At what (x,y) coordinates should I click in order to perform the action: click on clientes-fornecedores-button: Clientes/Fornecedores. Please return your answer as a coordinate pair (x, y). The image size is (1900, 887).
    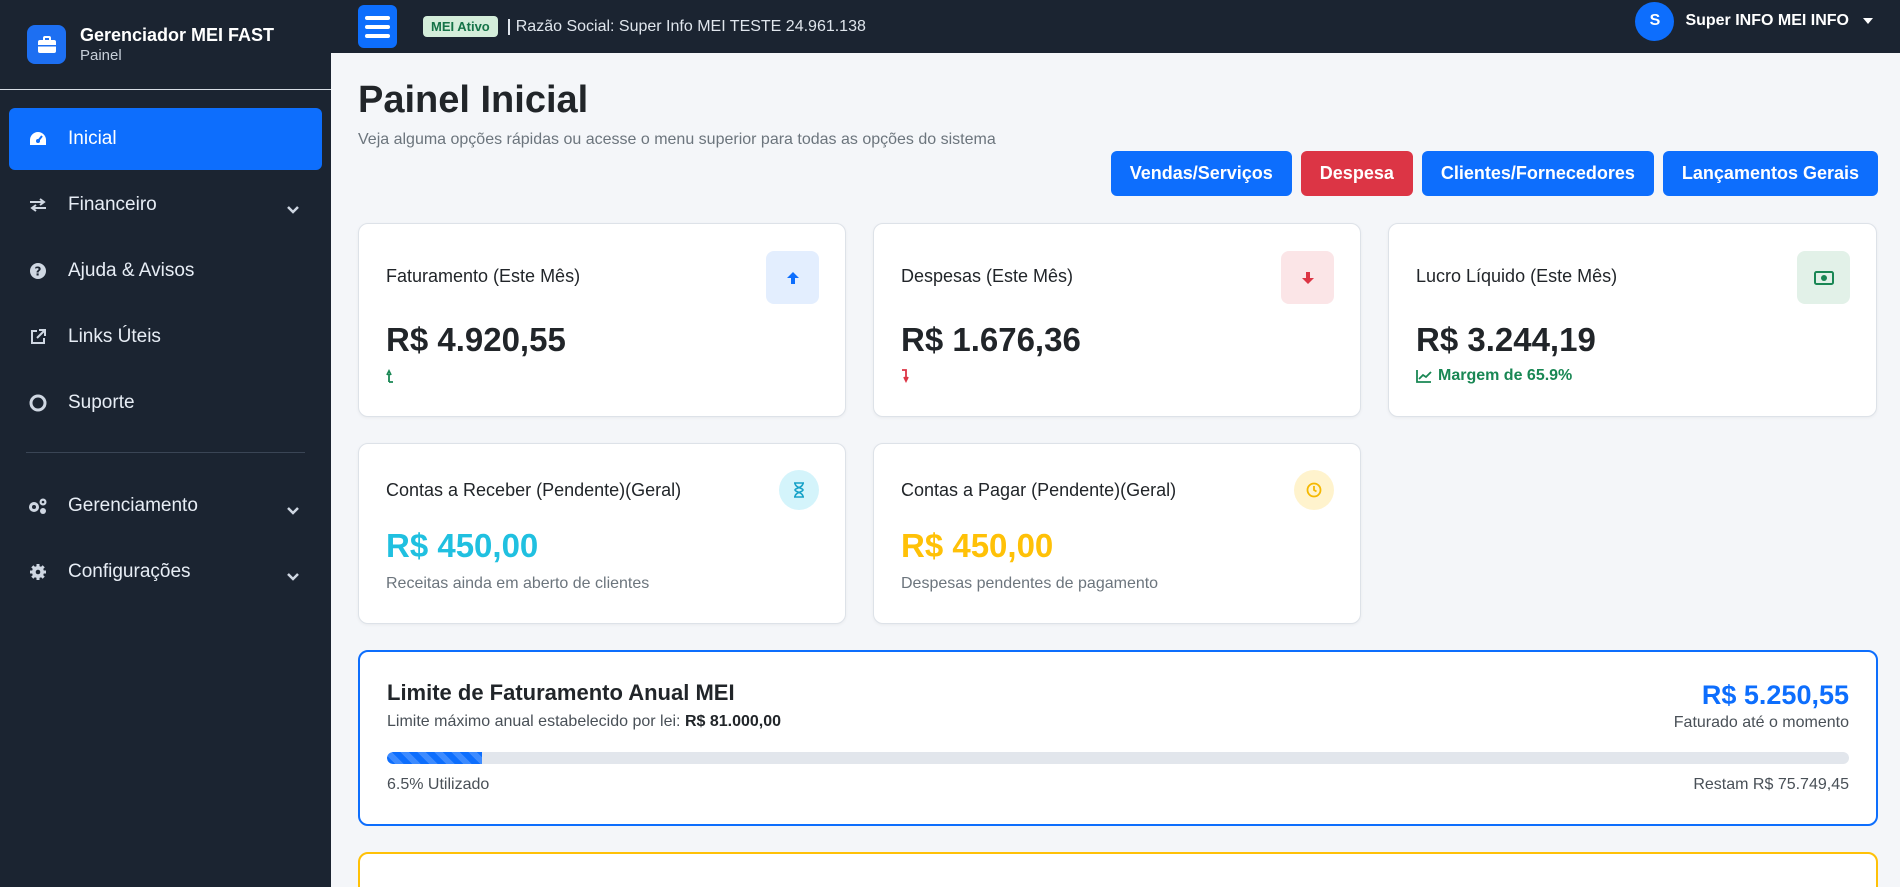
    Looking at the image, I should click on (1537, 173).